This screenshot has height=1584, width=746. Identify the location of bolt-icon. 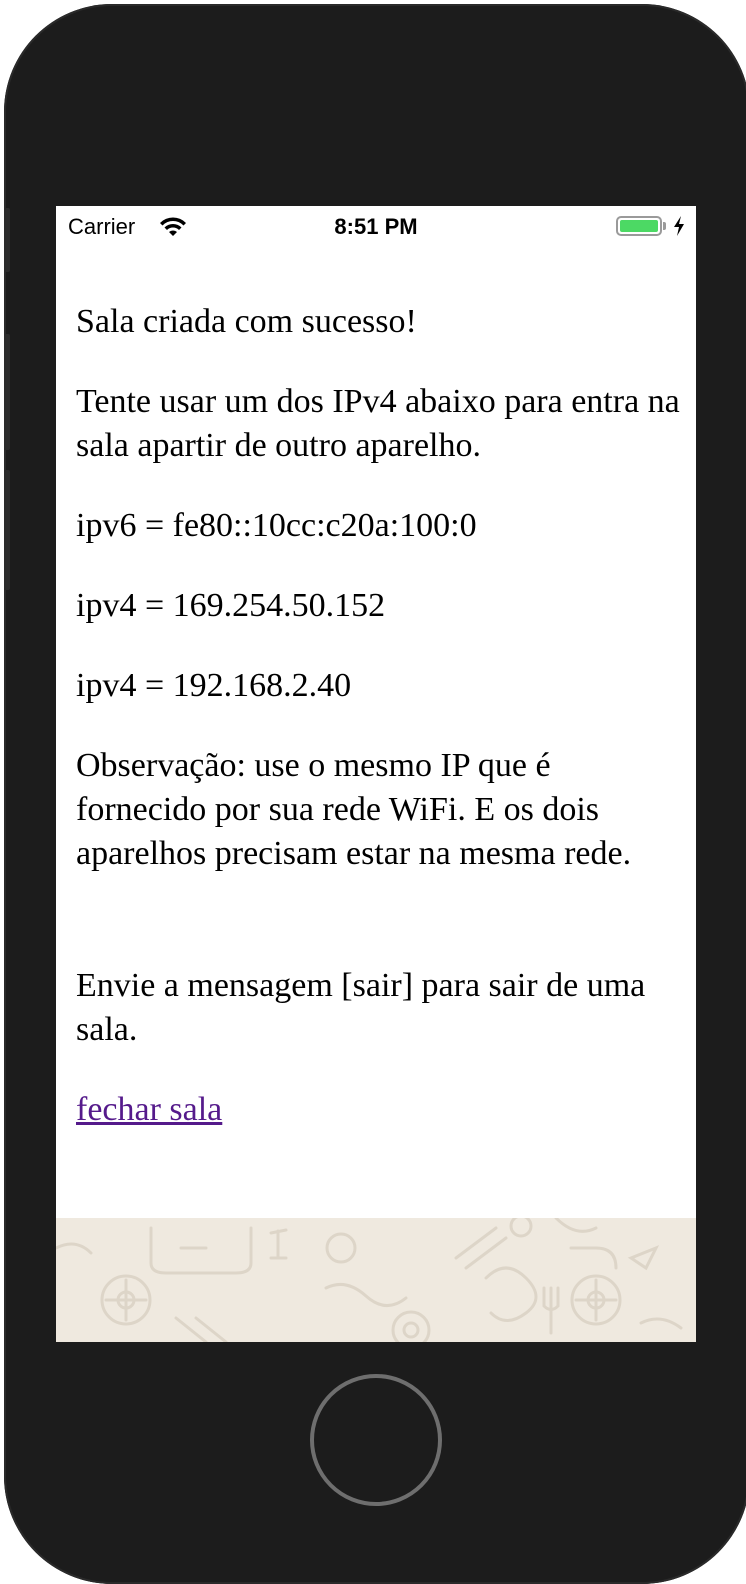
(679, 226).